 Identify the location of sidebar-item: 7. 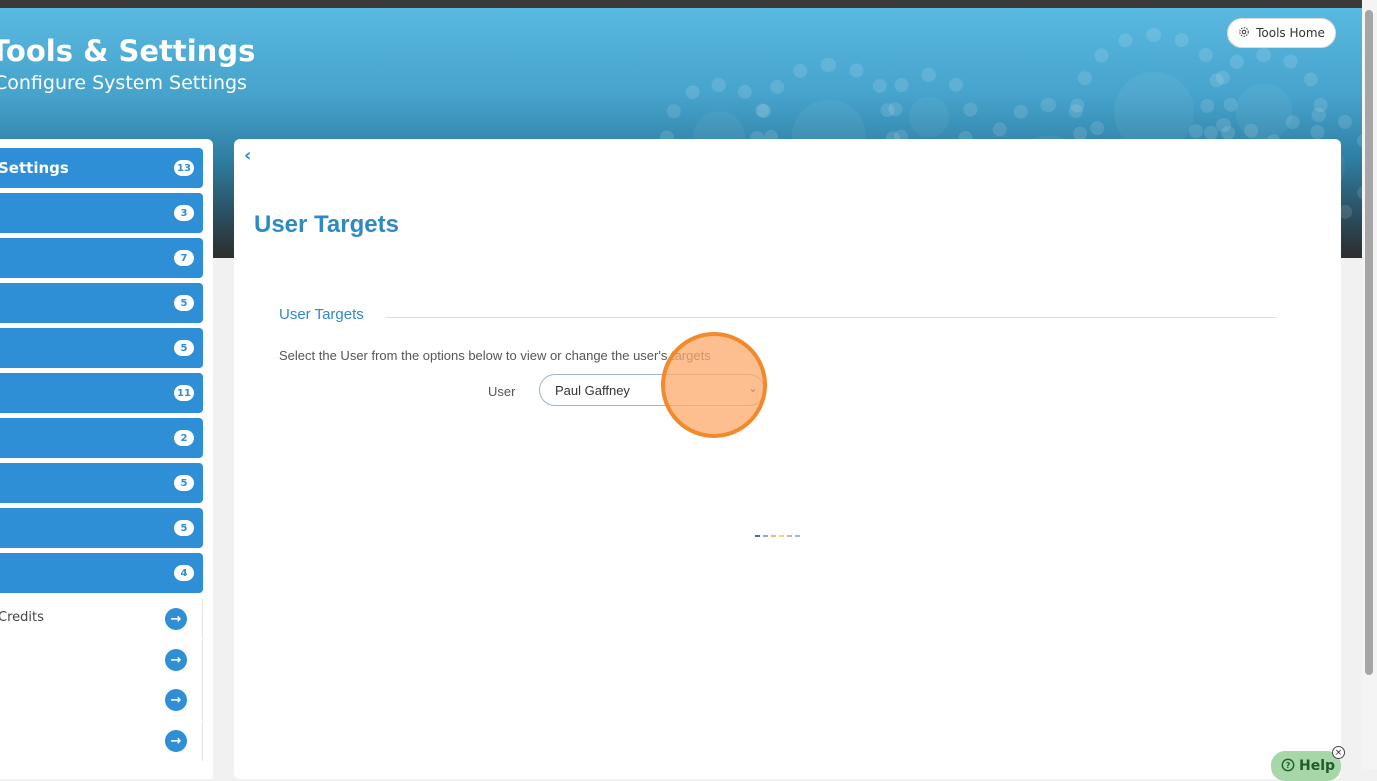
(101, 258).